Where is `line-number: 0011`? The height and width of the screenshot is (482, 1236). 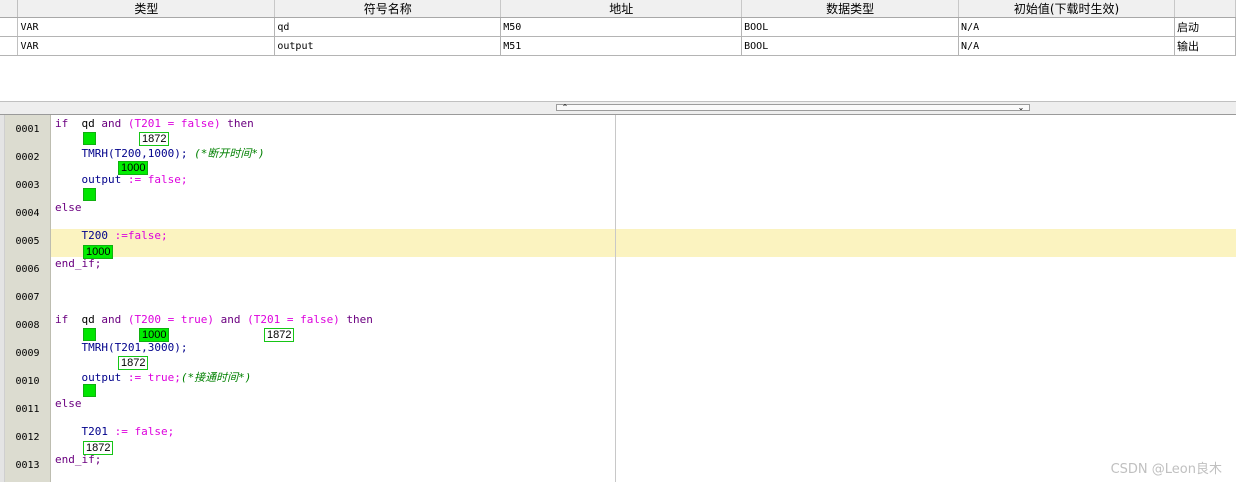 line-number: 0011 is located at coordinates (27, 409).